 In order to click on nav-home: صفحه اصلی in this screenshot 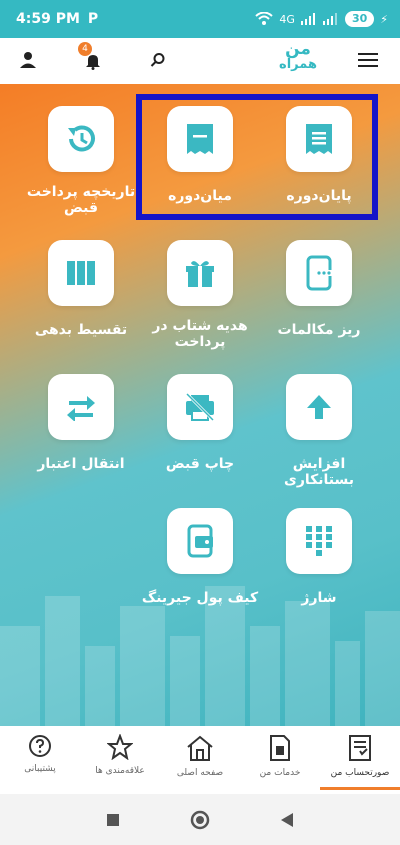, I will do `click(200, 760)`.